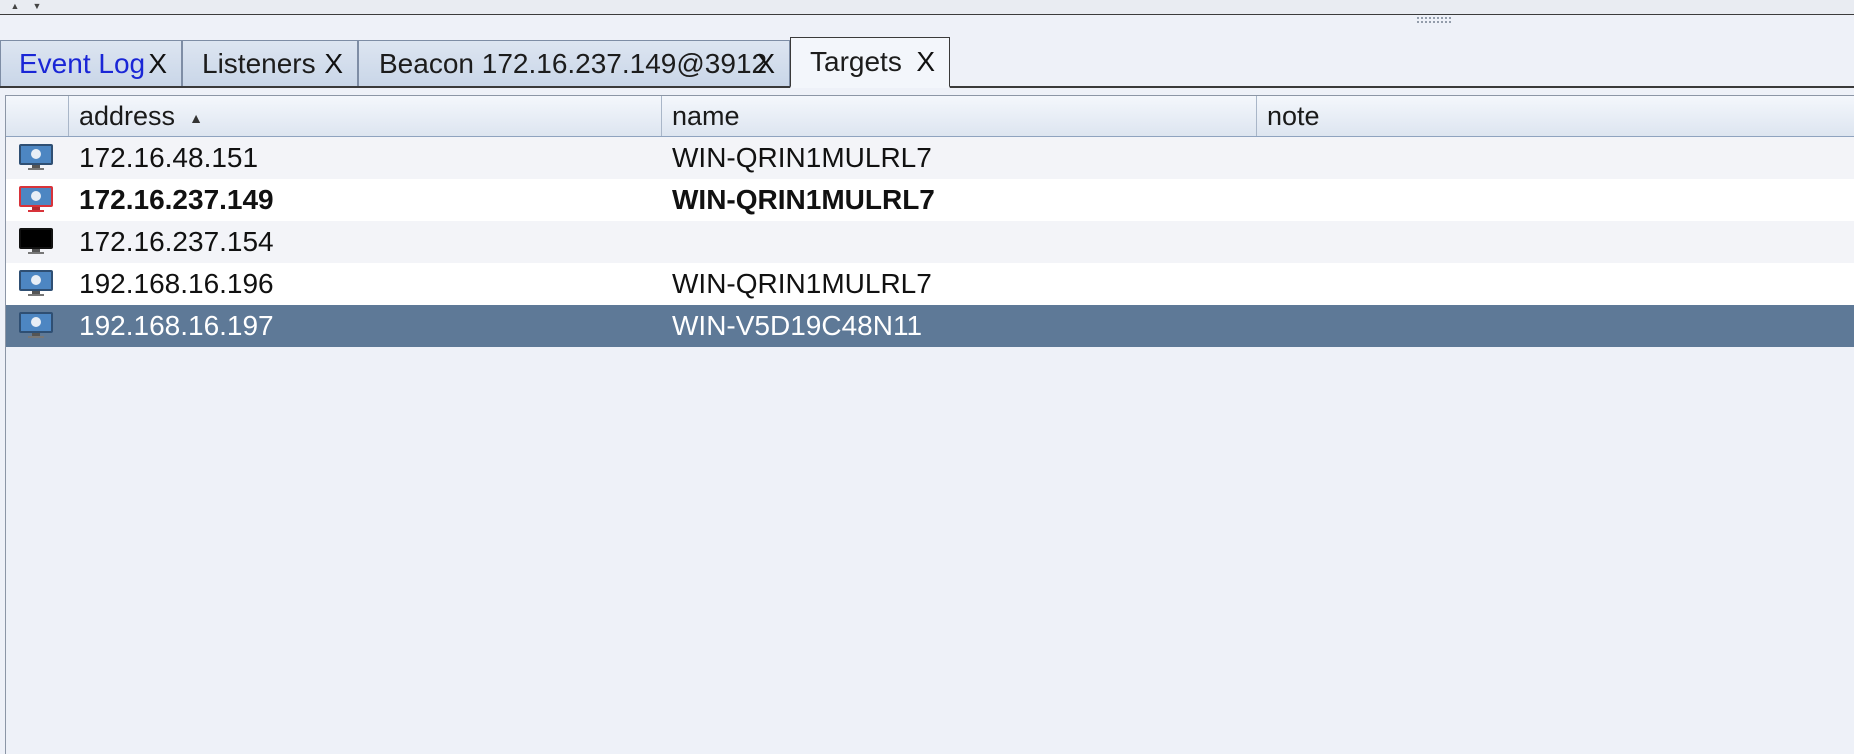 The height and width of the screenshot is (754, 1854). What do you see at coordinates (365, 116) in the screenshot?
I see `column-header-address: address ▲` at bounding box center [365, 116].